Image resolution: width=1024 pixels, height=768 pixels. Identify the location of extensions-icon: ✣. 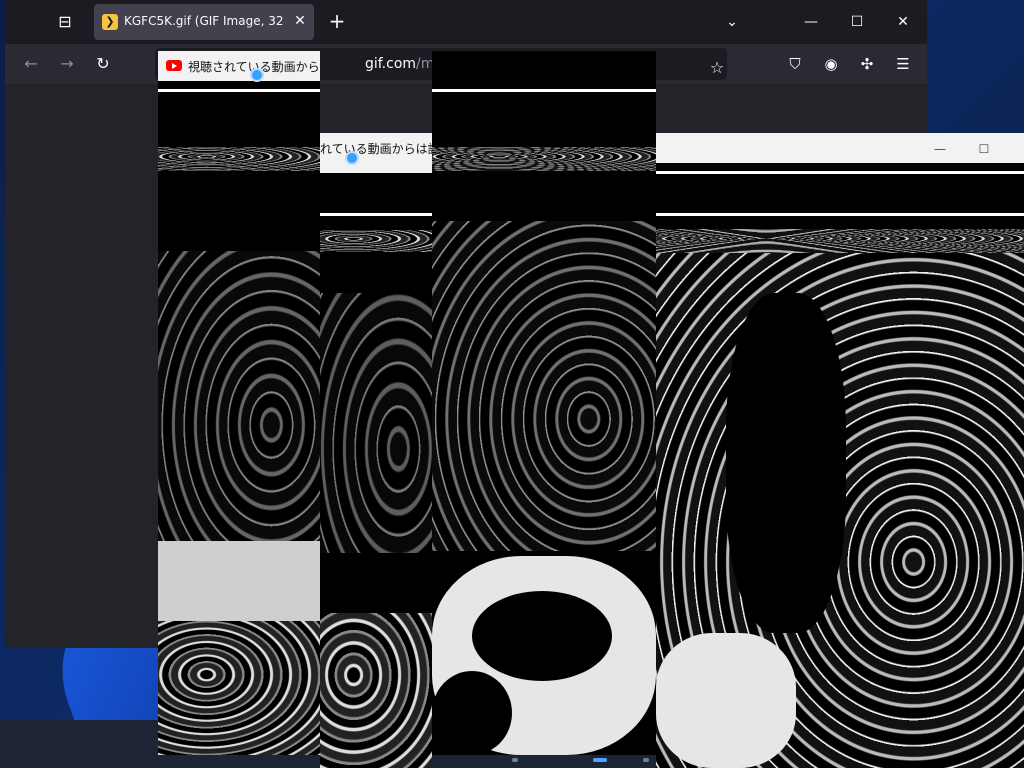
(867, 64).